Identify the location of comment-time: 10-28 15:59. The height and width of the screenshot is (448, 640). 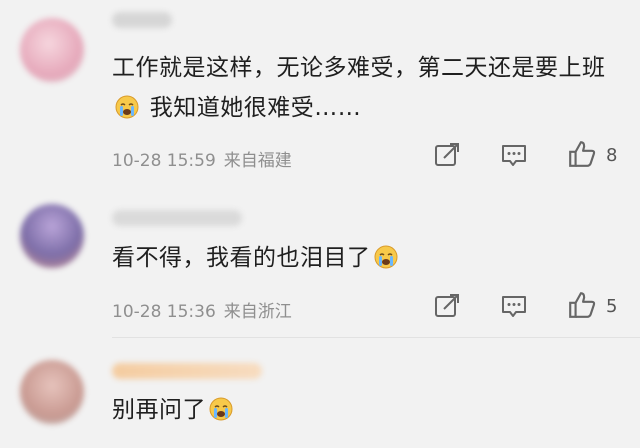
(164, 161).